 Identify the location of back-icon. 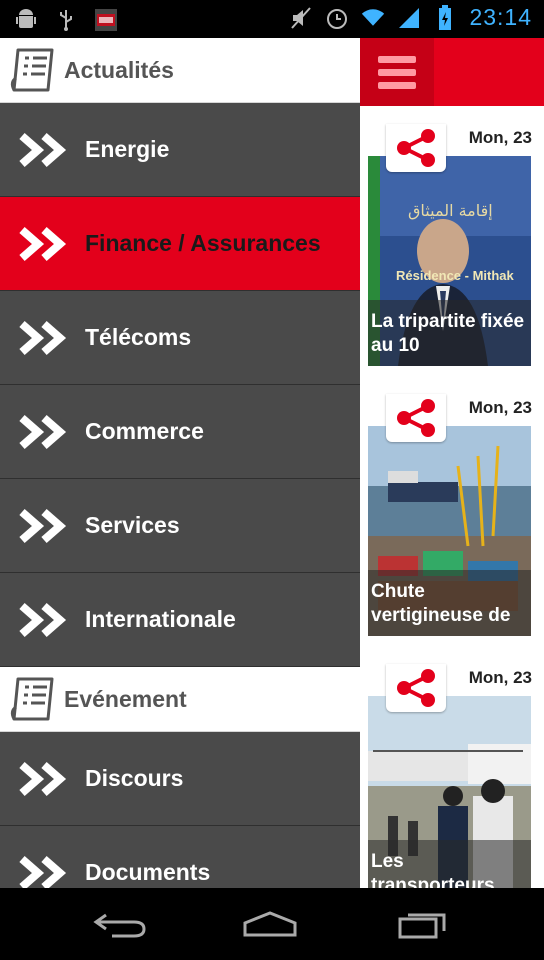
(119, 925).